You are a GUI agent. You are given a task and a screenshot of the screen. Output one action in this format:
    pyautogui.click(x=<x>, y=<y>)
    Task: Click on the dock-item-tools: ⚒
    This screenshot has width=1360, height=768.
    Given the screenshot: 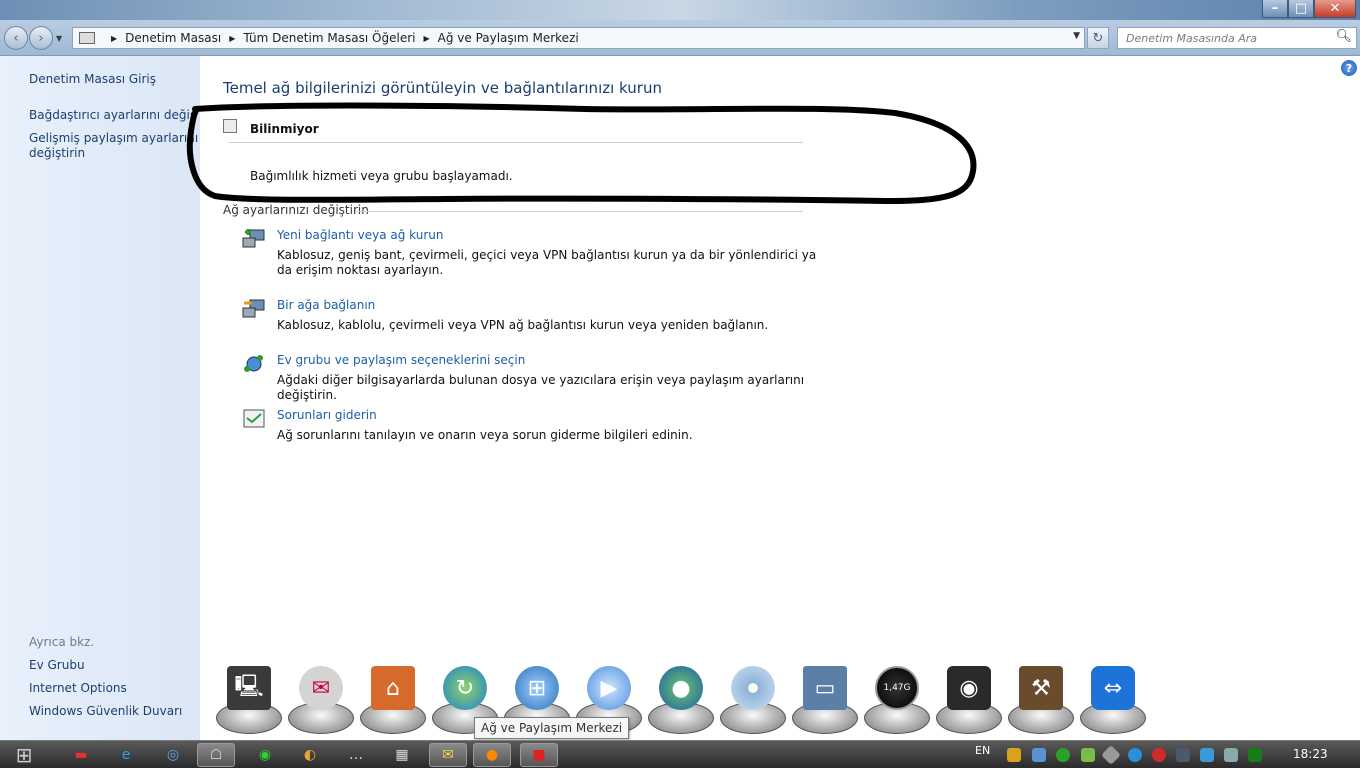 What is the action you would take?
    pyautogui.click(x=1041, y=699)
    